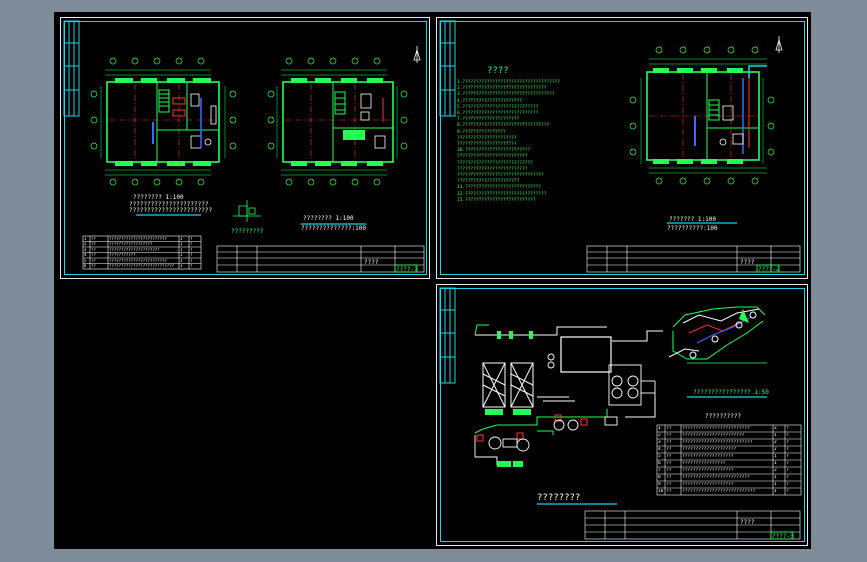 The height and width of the screenshot is (562, 867). What do you see at coordinates (659, 477) in the screenshot?
I see `table-cell: 8` at bounding box center [659, 477].